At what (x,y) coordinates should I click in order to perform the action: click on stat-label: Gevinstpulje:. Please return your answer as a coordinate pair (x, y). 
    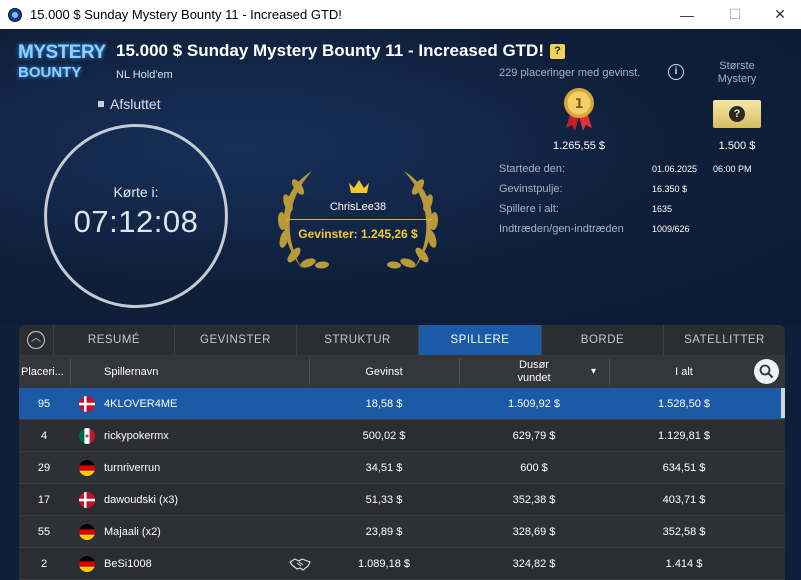
    Looking at the image, I should click on (531, 189).